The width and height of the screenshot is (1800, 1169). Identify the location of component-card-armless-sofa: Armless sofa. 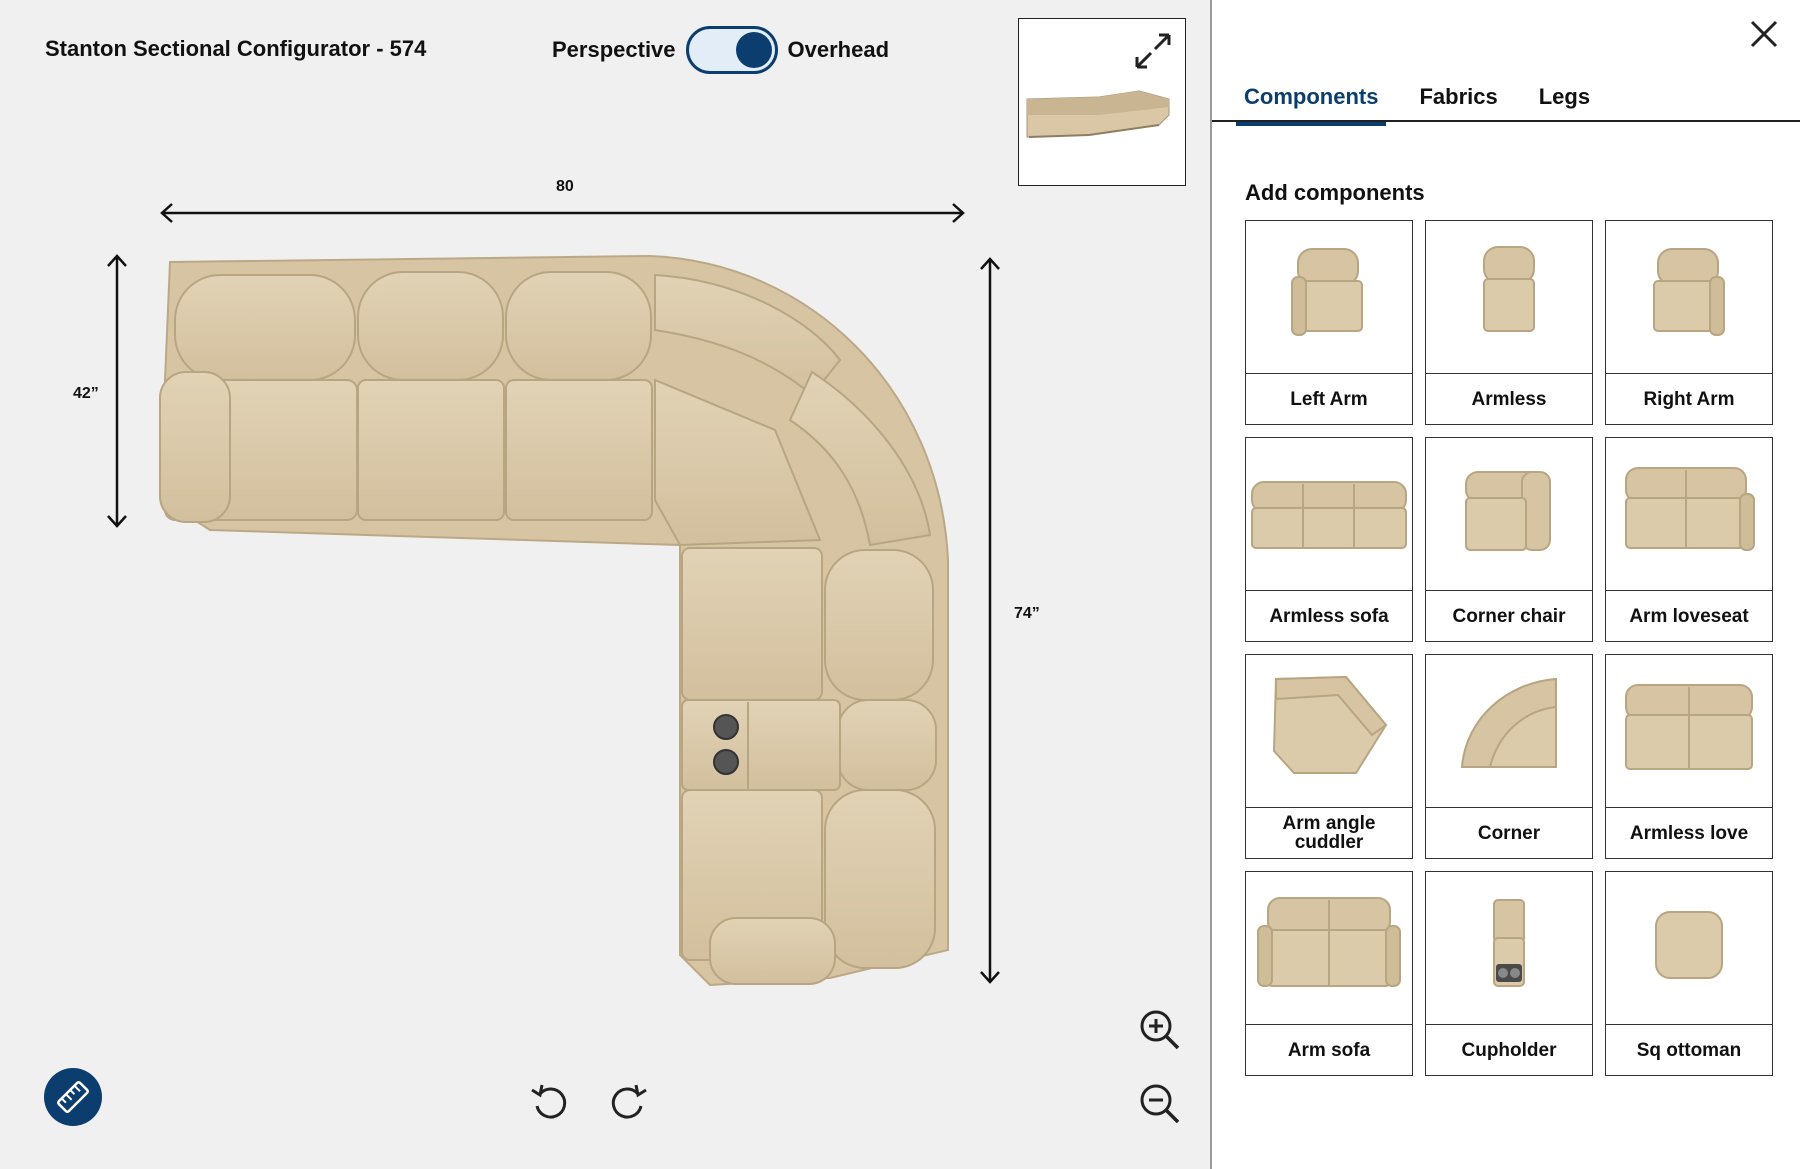
(1329, 539).